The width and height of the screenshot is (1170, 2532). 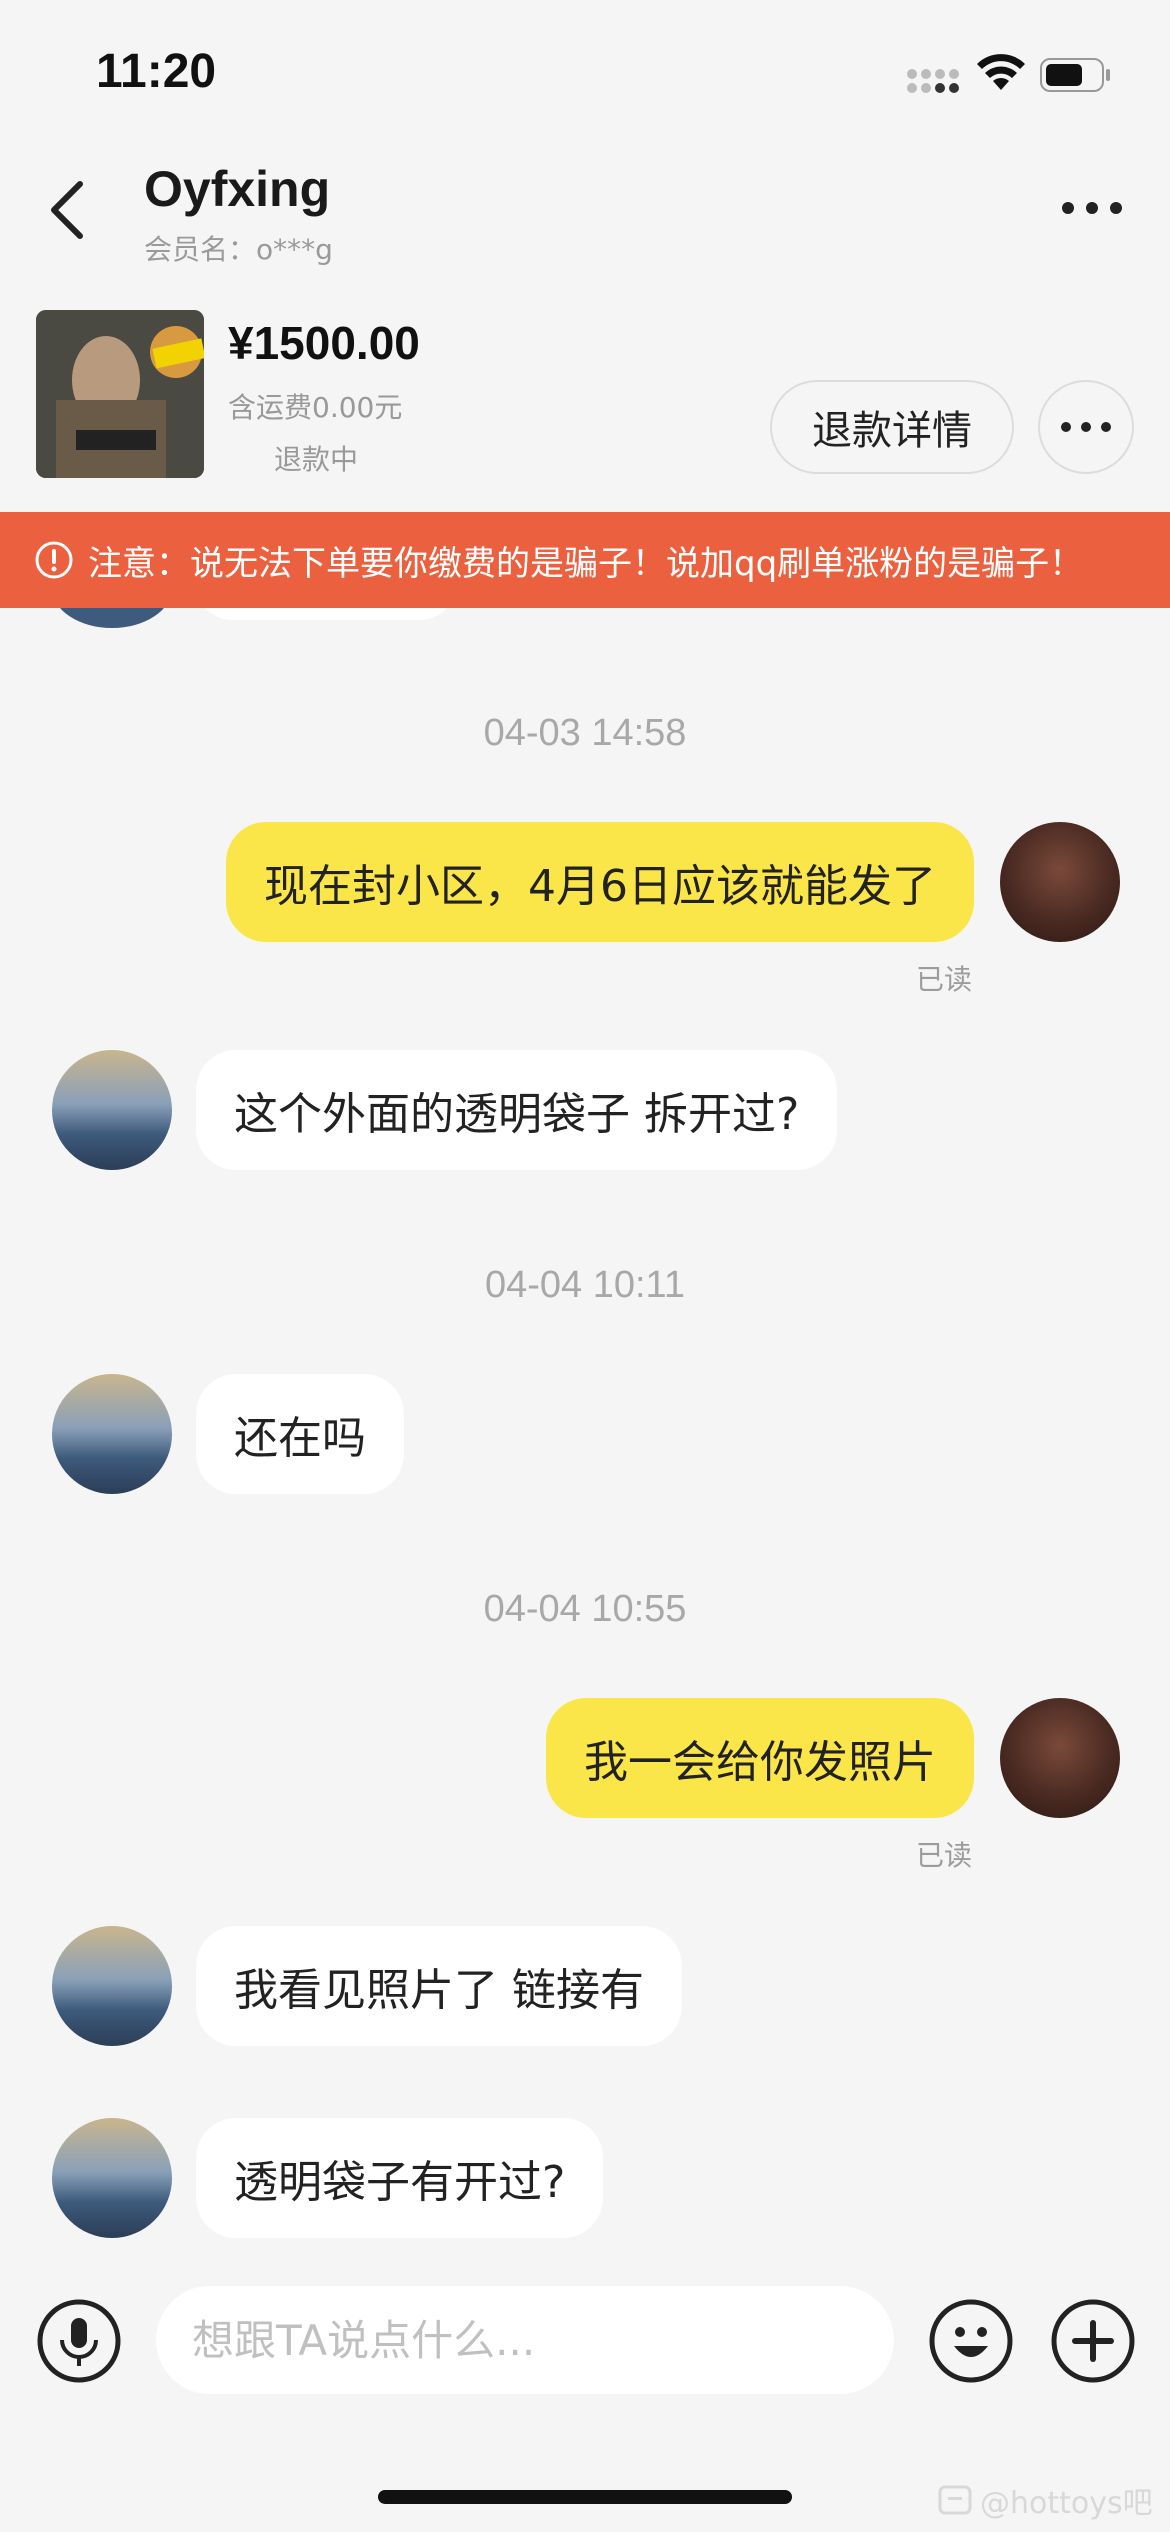 I want to click on timestamp: 04-04 10:55, so click(x=585, y=1609).